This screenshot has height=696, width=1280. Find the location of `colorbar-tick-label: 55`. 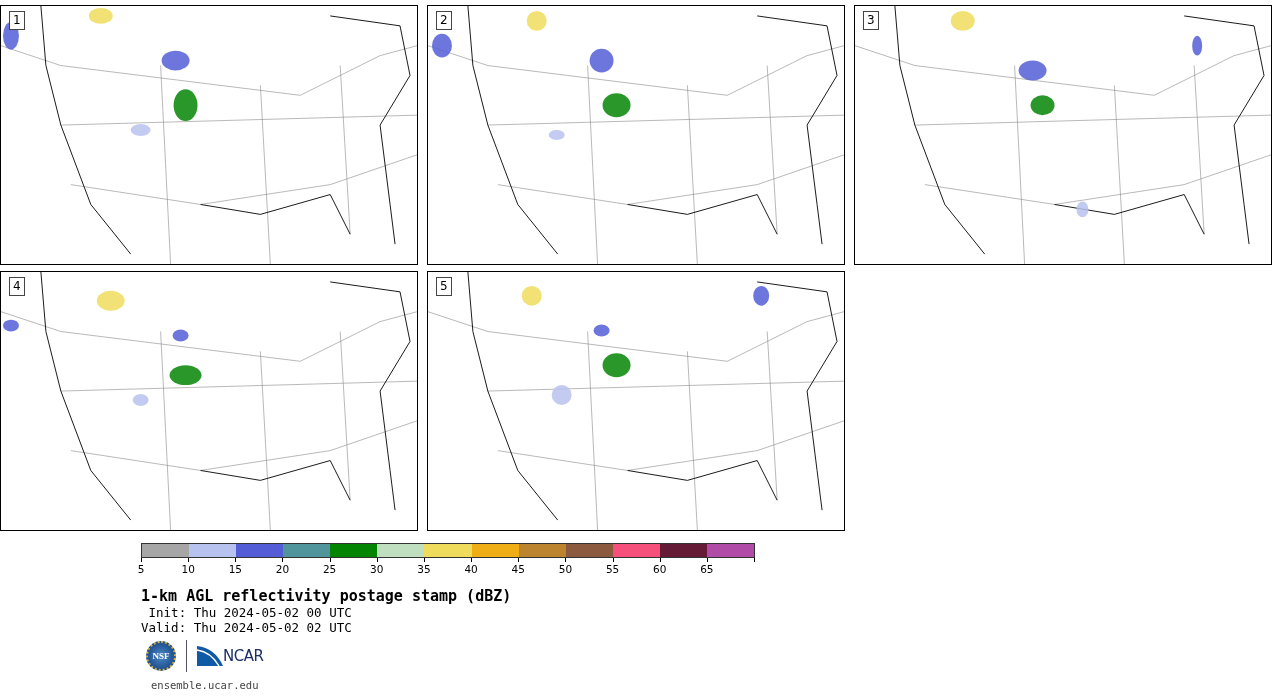

colorbar-tick-label: 55 is located at coordinates (612, 569).